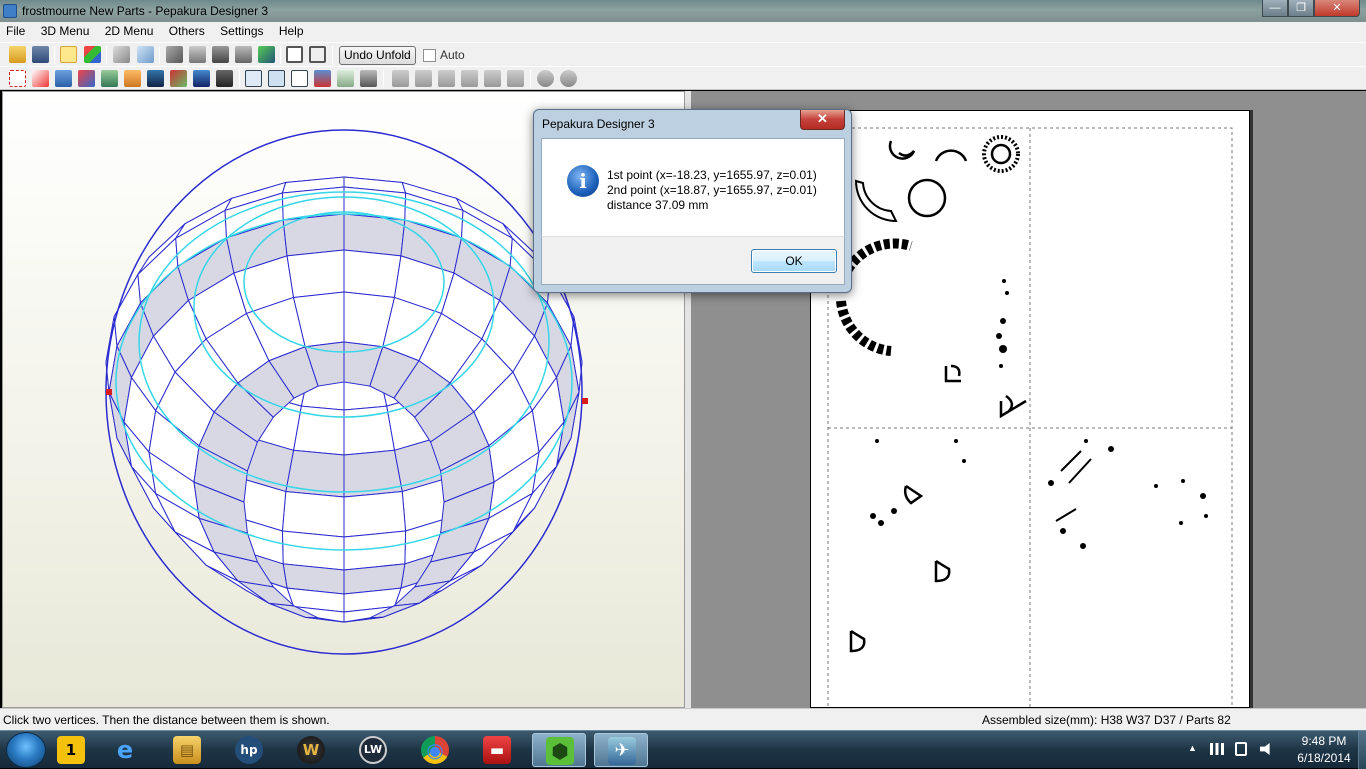  What do you see at coordinates (40, 78) in the screenshot?
I see `select-vertex-icon` at bounding box center [40, 78].